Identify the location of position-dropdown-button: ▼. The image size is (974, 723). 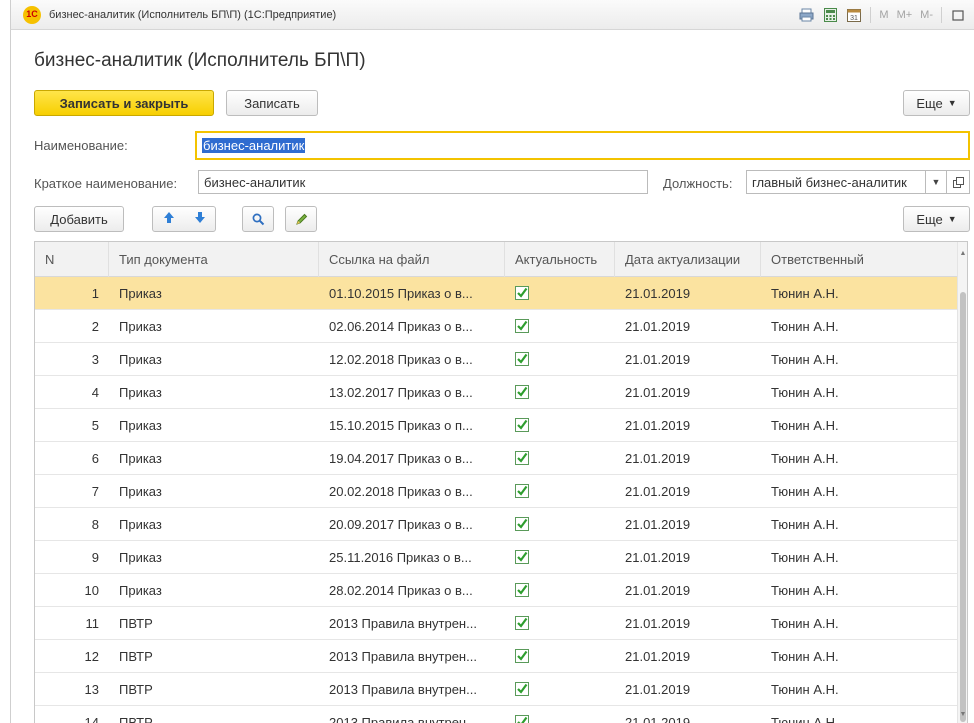
(936, 182).